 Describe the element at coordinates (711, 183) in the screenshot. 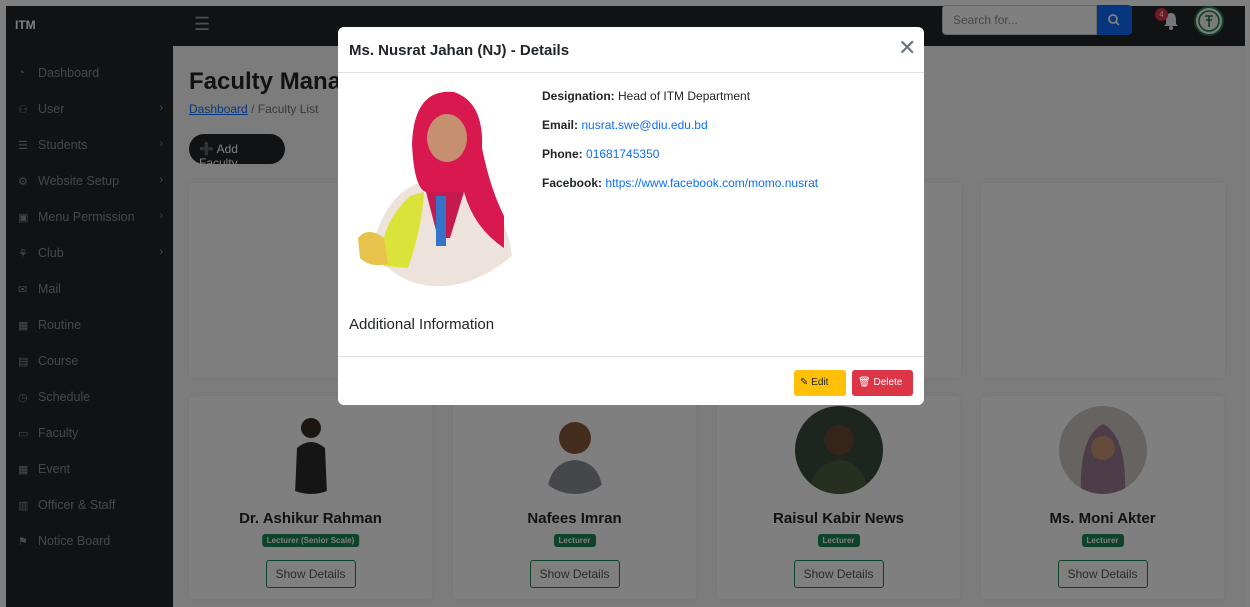

I see `facebook-link: https://www.facebook.com/momo.nusrat` at that location.